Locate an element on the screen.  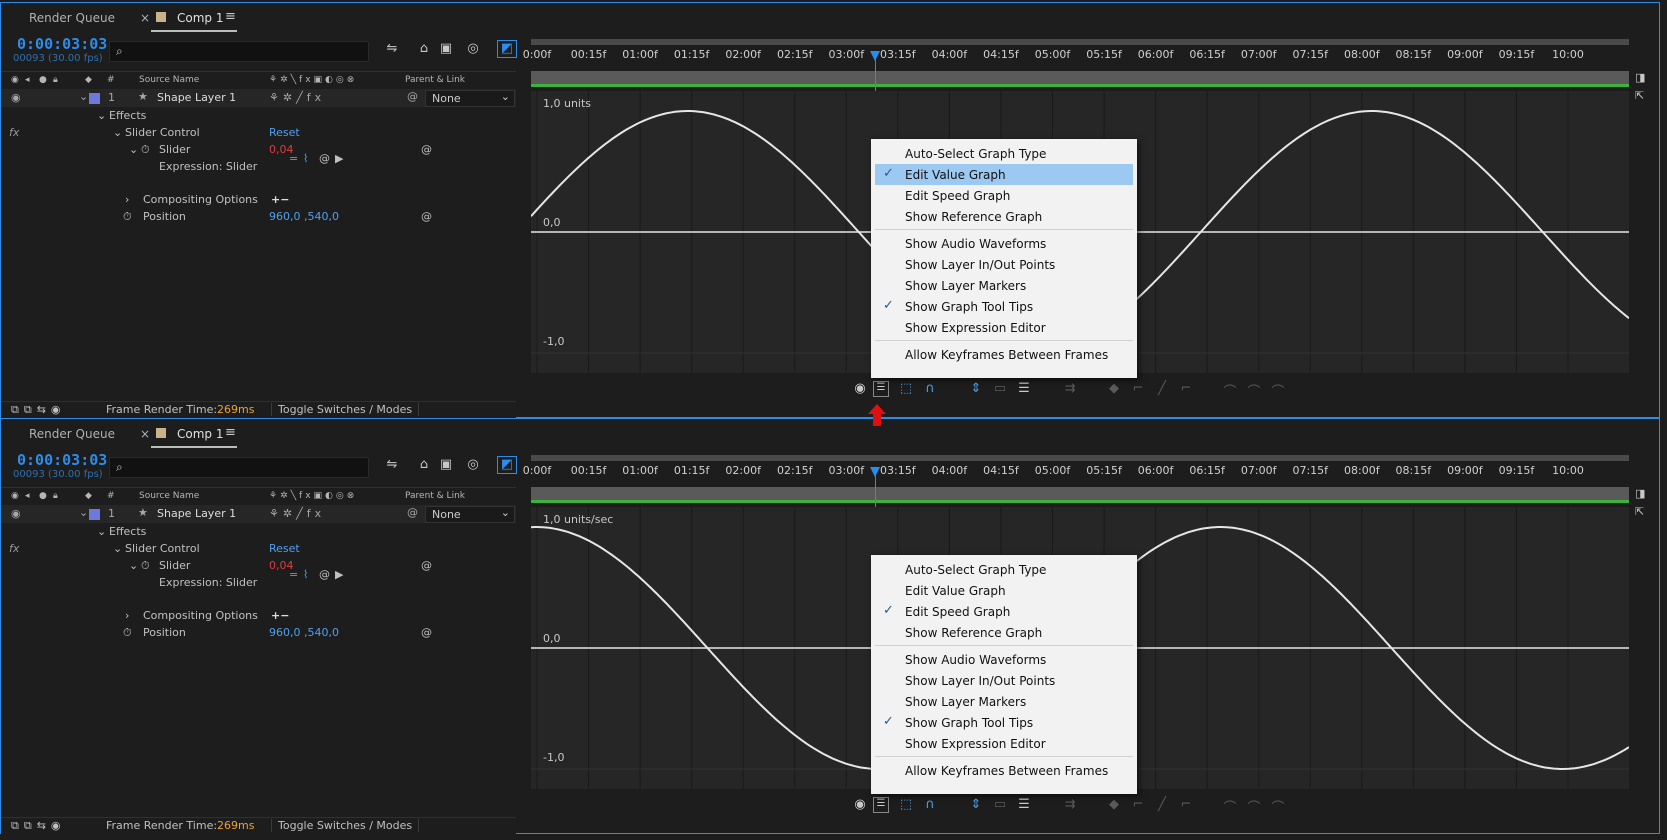
shy-layers-icon: ▣ is located at coordinates (446, 49).